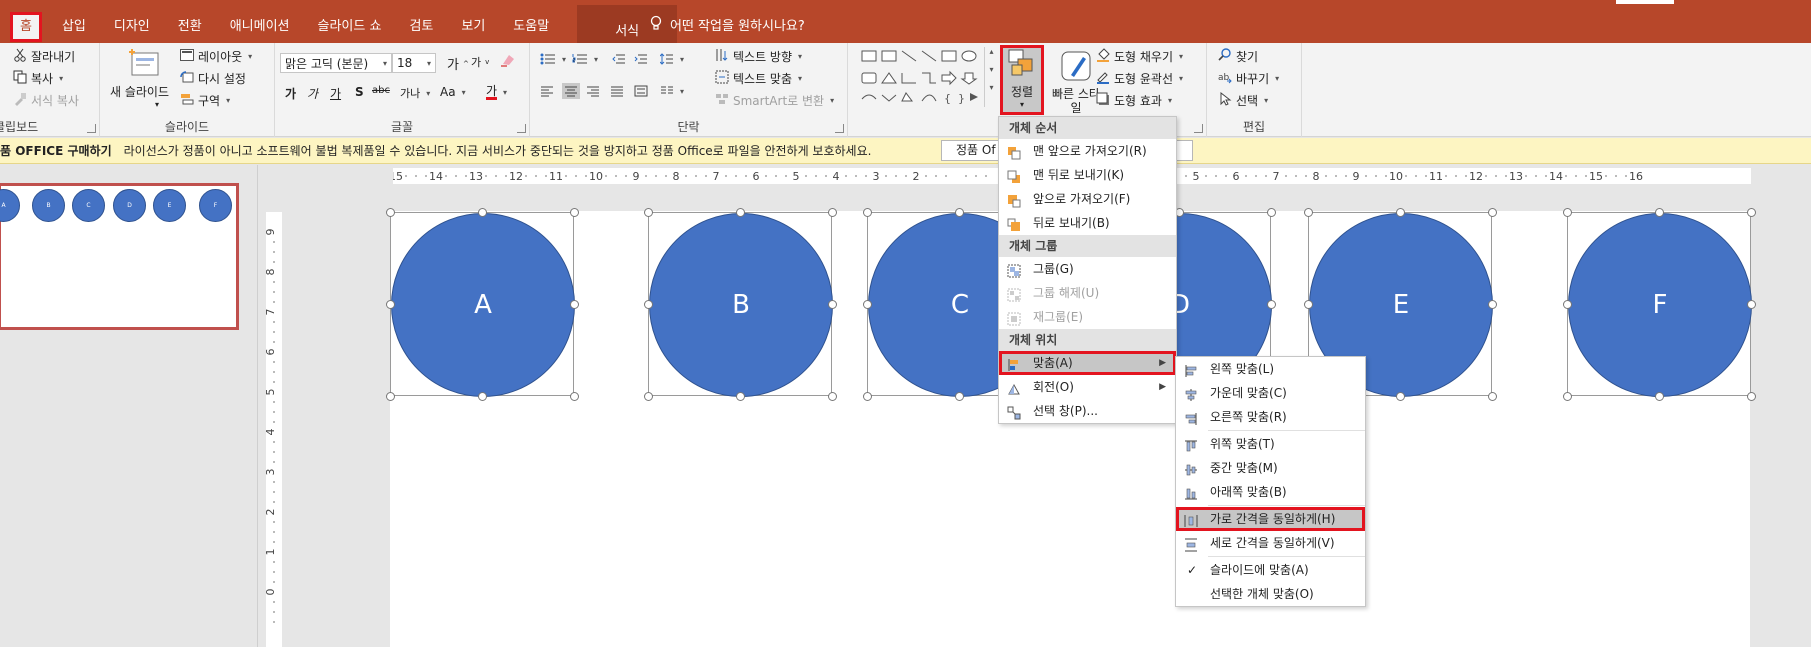 This screenshot has height=647, width=1811. What do you see at coordinates (260, 26) in the screenshot?
I see `tab-animations: 애니메이션` at bounding box center [260, 26].